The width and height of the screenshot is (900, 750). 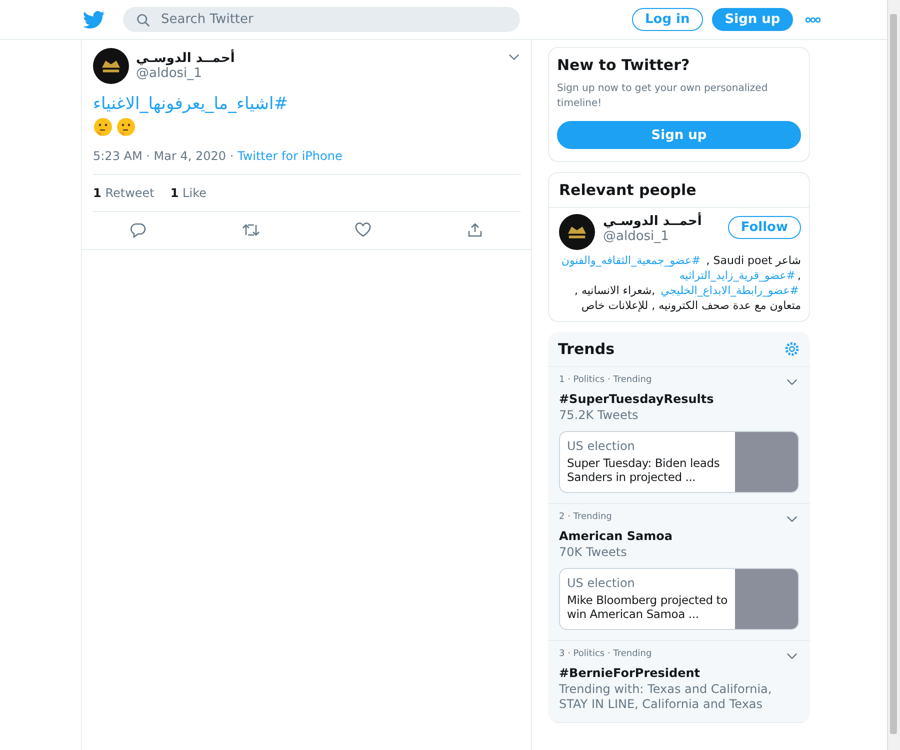 I want to click on follow-button: Follow, so click(x=764, y=227).